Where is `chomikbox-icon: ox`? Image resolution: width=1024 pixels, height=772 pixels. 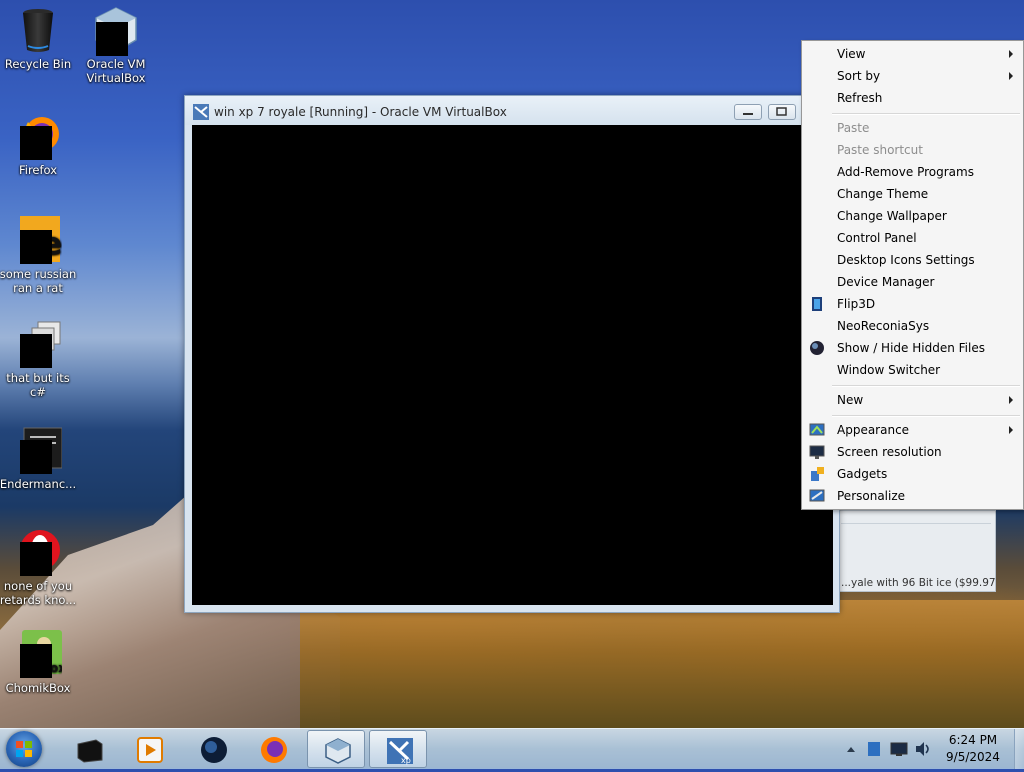 chomikbox-icon: ox is located at coordinates (40, 654).